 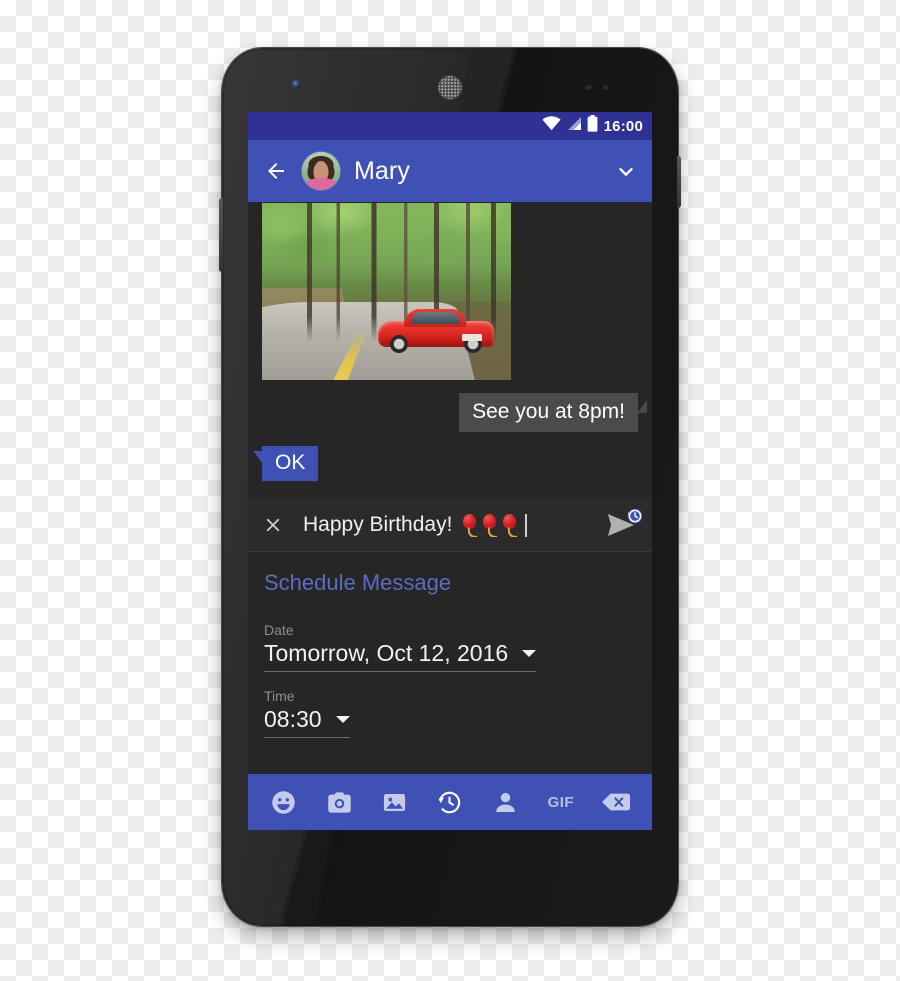 I want to click on smiley-icon, so click(x=283, y=802).